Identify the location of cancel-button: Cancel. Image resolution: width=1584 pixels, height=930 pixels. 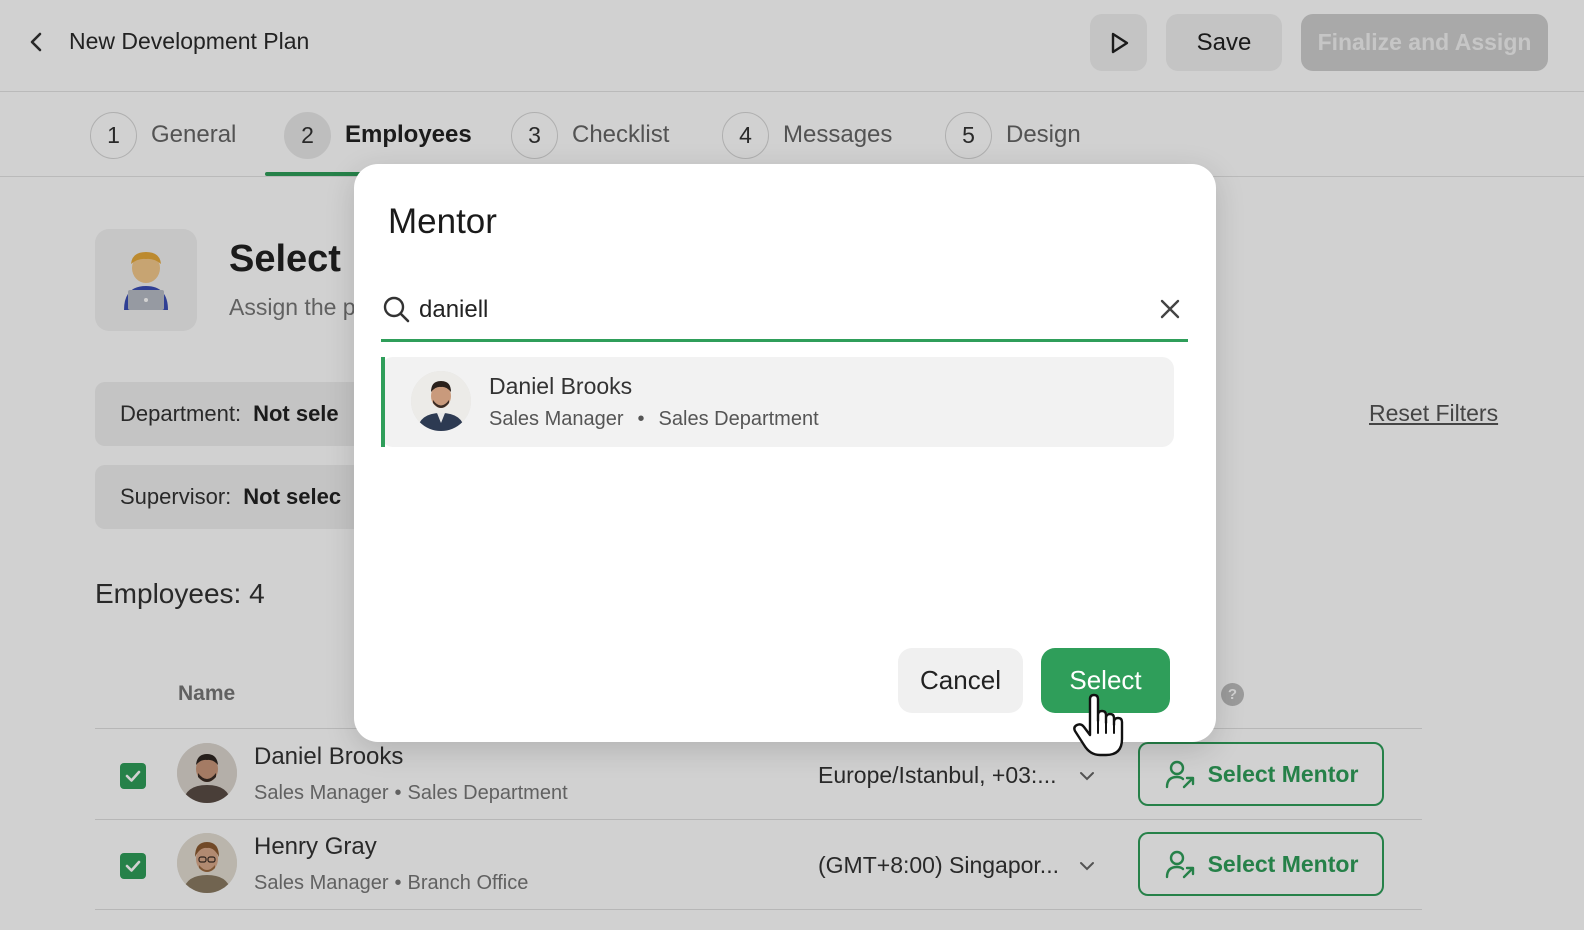
(960, 680).